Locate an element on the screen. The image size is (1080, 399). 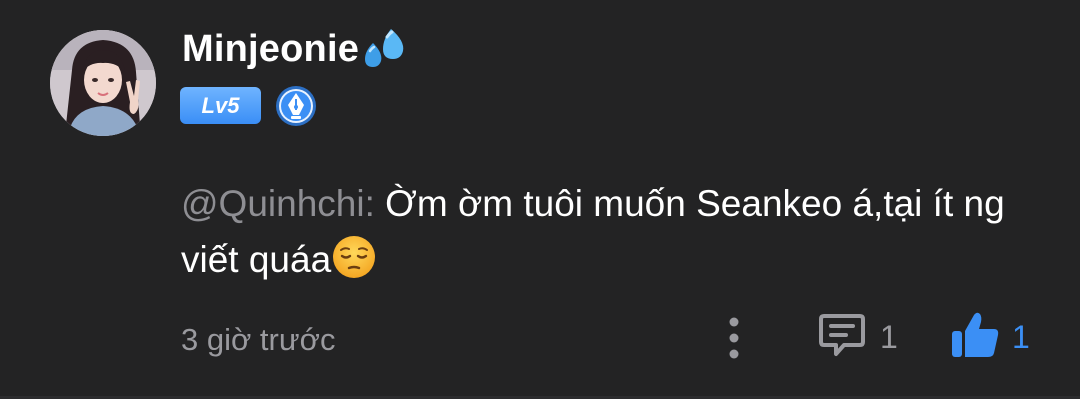
vertical-ellipsis-icon is located at coordinates (734, 338).